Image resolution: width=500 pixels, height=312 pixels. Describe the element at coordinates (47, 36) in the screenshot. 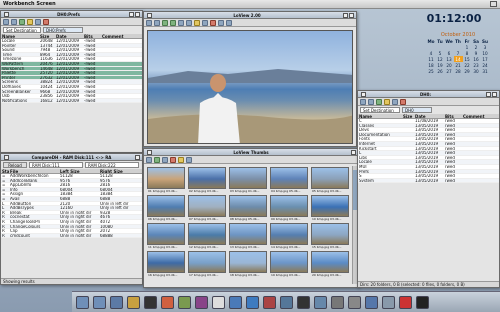

I see `column-header: Size` at that location.